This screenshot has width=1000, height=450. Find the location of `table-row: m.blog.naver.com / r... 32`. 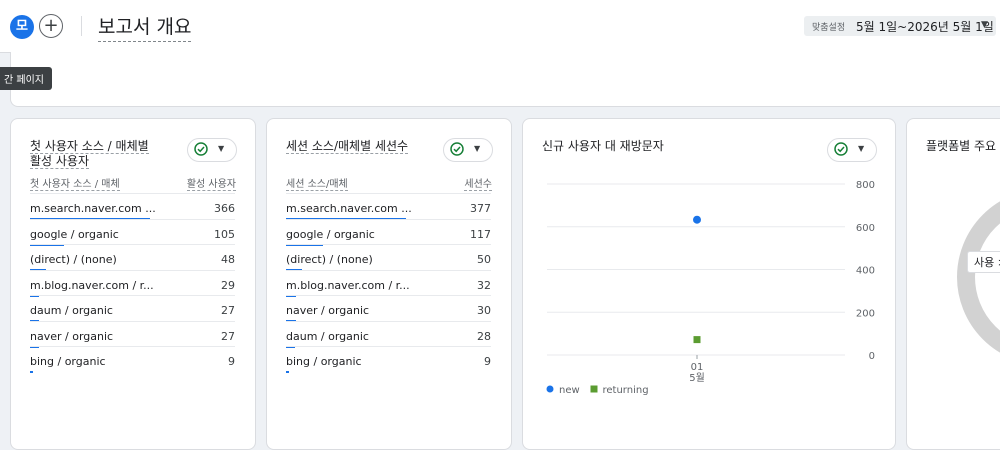

table-row: m.blog.naver.com / r... 32 is located at coordinates (388, 283).